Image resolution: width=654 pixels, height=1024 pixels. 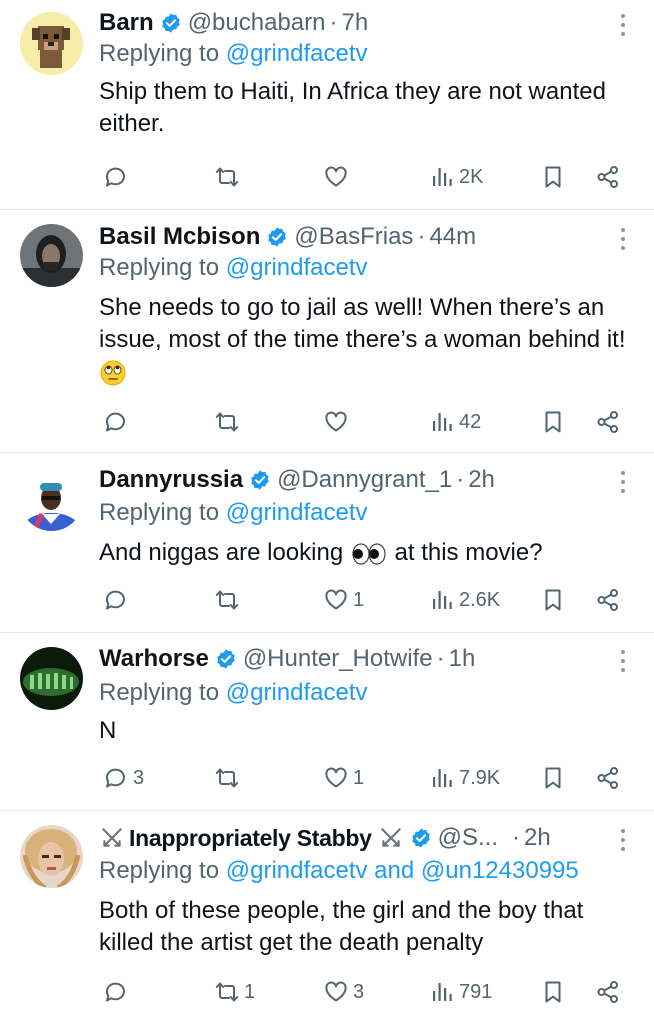 I want to click on display-name: Warhorse, so click(x=154, y=659).